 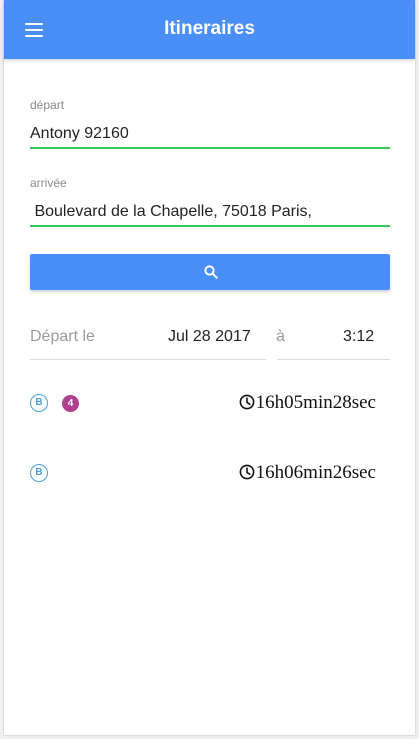 I want to click on route-result-item: B 4 16h05min28sec, so click(x=210, y=408).